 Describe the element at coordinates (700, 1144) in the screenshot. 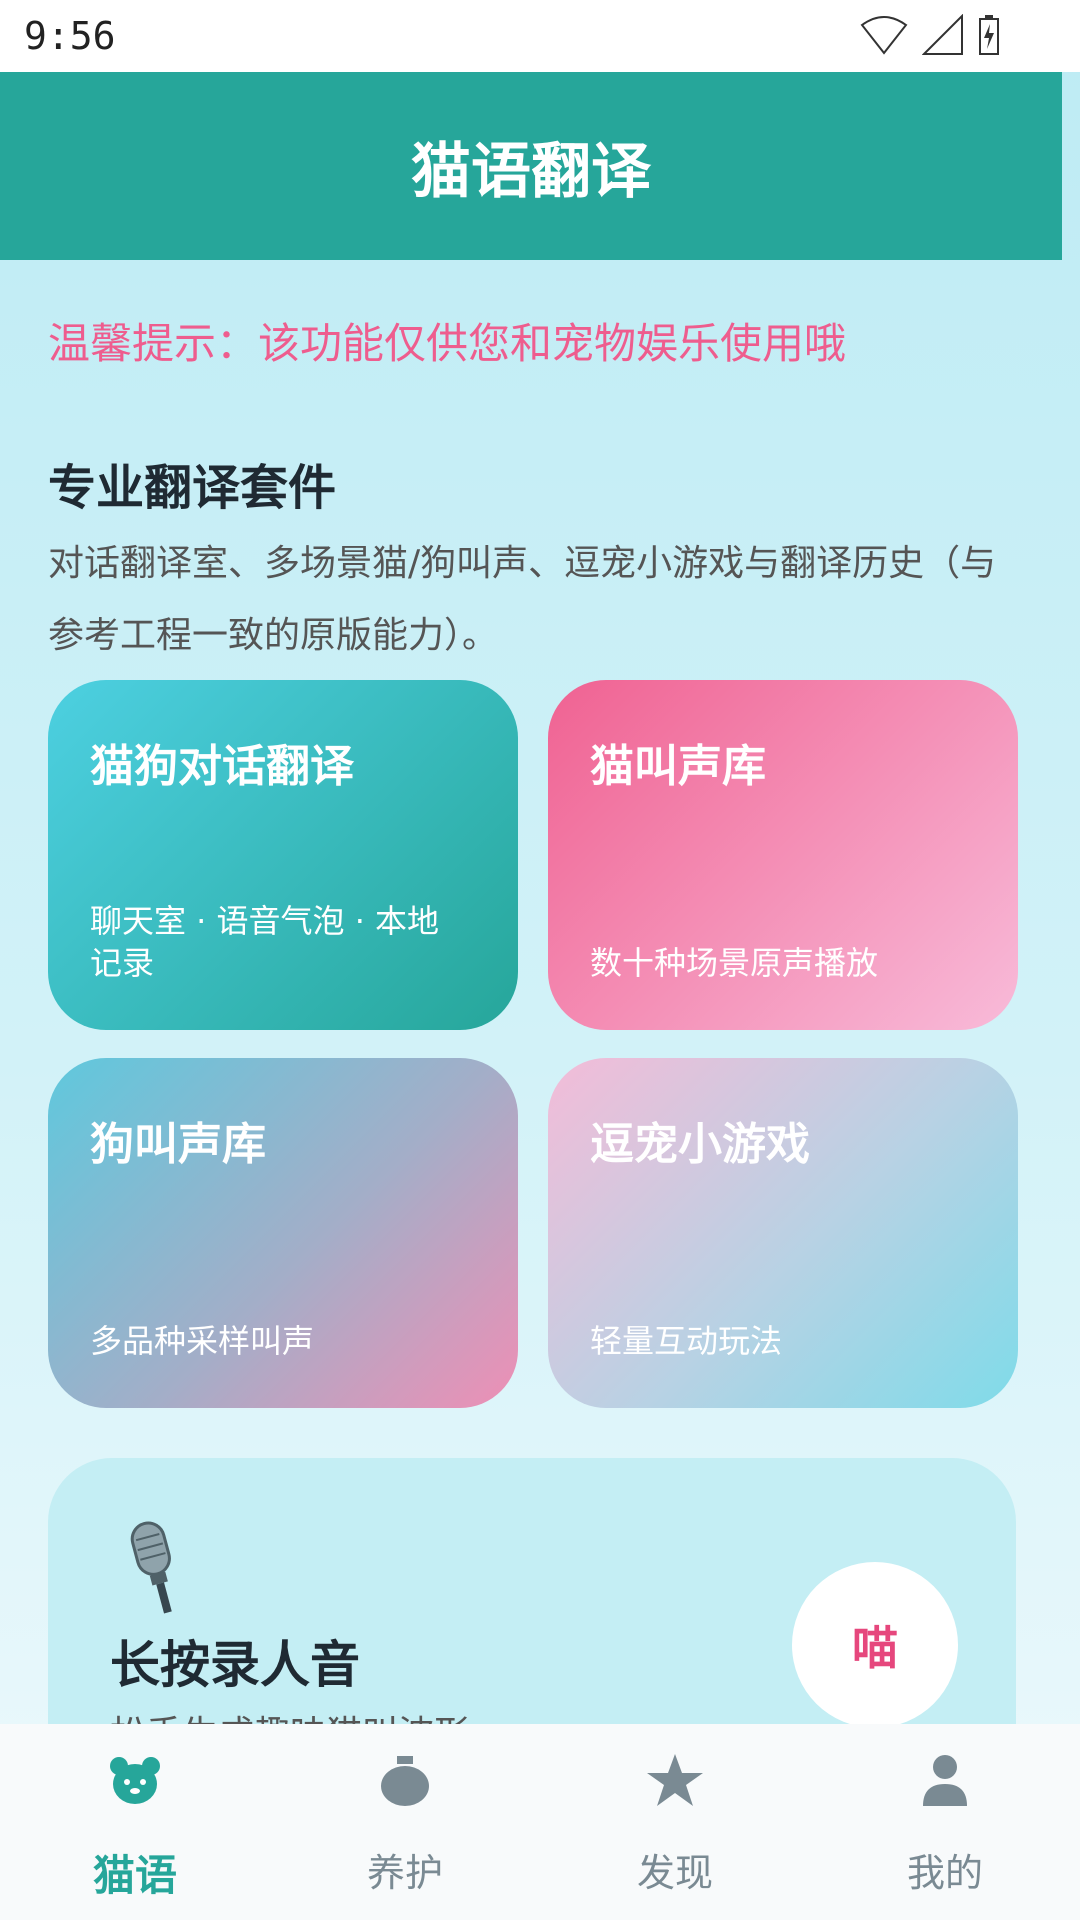

I see `card-title: 逗宠小游戏` at that location.